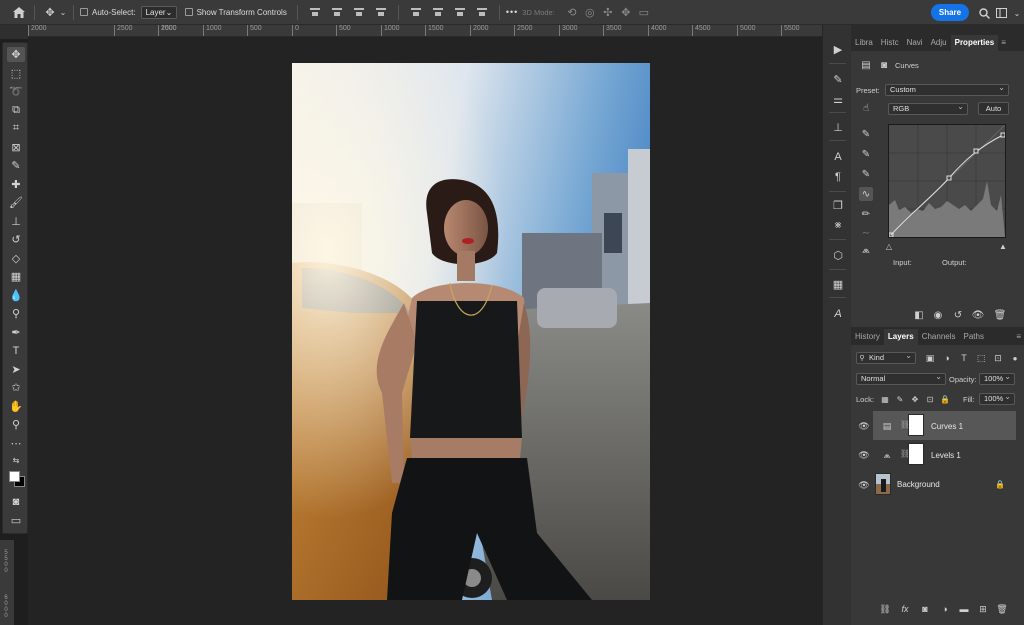  I want to click on clone-stamp-tool-icon: ⊥, so click(16, 221).